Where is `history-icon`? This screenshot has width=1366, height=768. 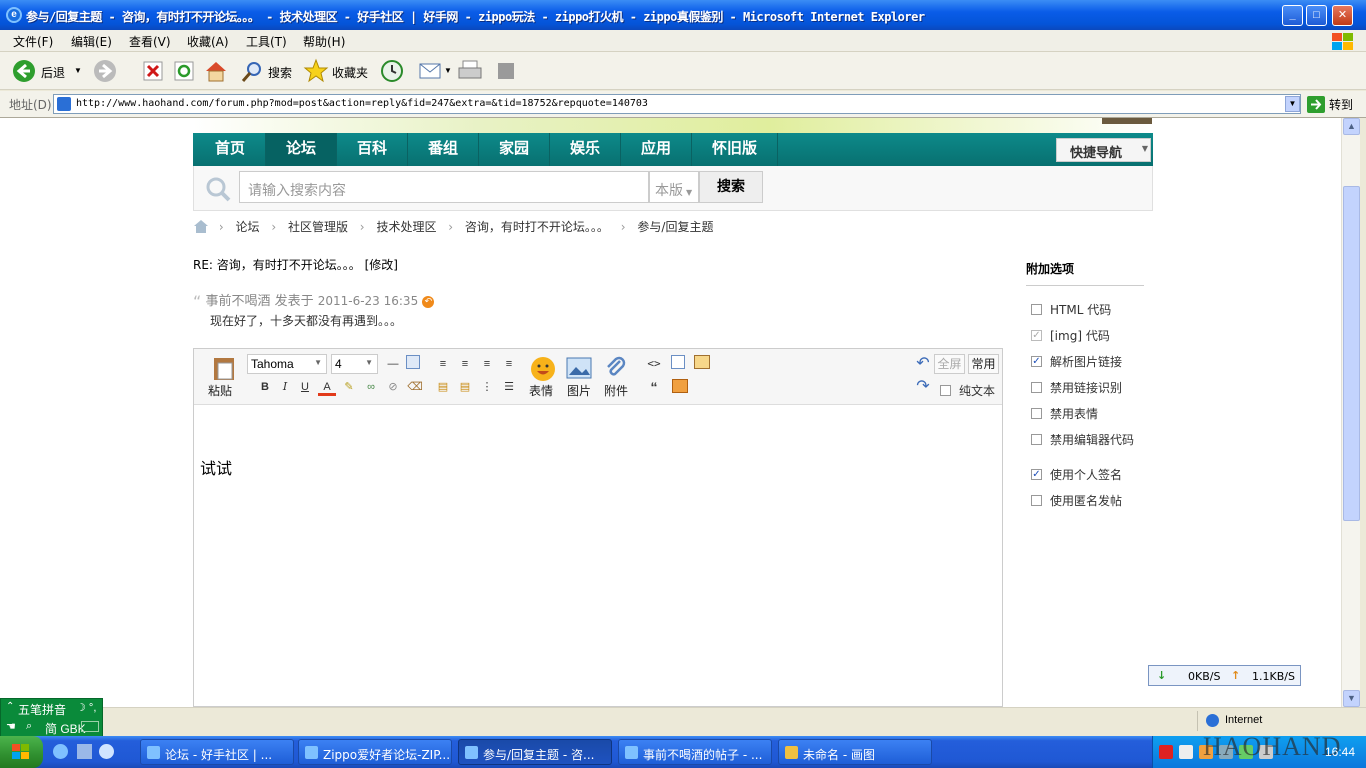
history-icon is located at coordinates (392, 71).